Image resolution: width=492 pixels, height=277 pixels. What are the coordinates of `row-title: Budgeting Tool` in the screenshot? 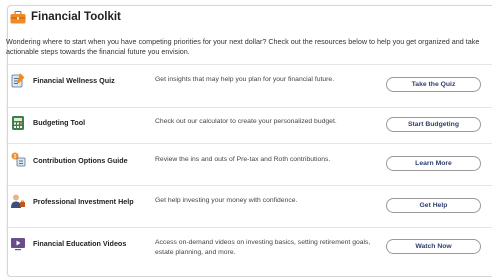 It's located at (59, 122).